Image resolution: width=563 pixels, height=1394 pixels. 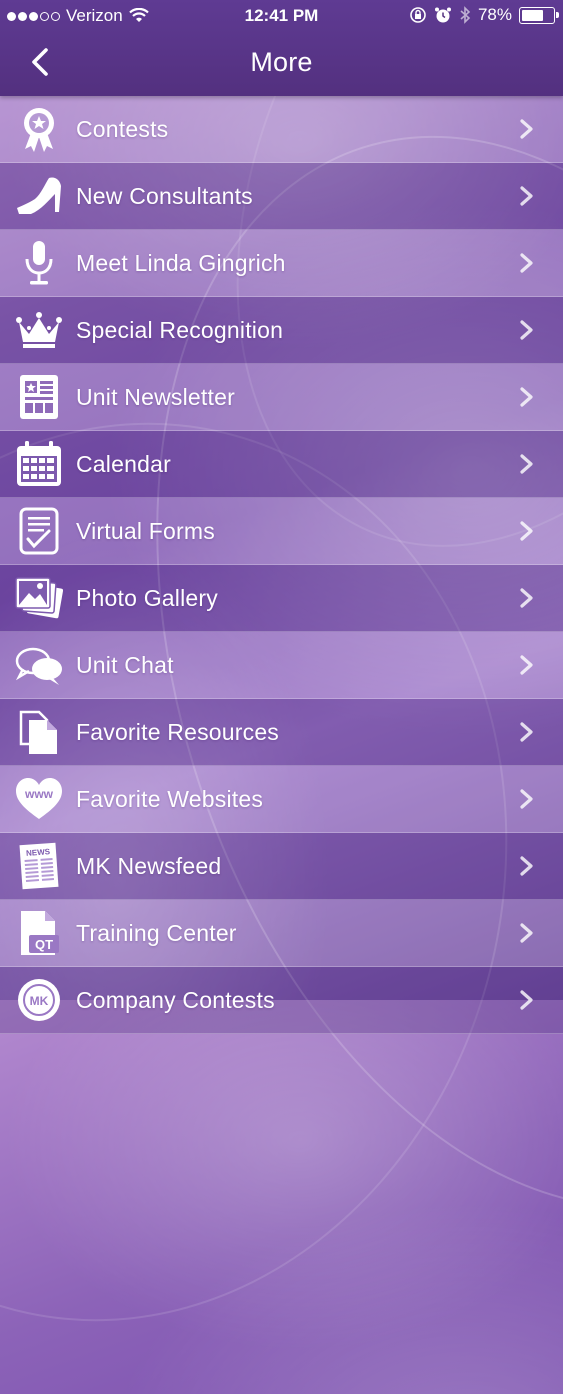 What do you see at coordinates (532, 15) in the screenshot?
I see `battery-fill` at bounding box center [532, 15].